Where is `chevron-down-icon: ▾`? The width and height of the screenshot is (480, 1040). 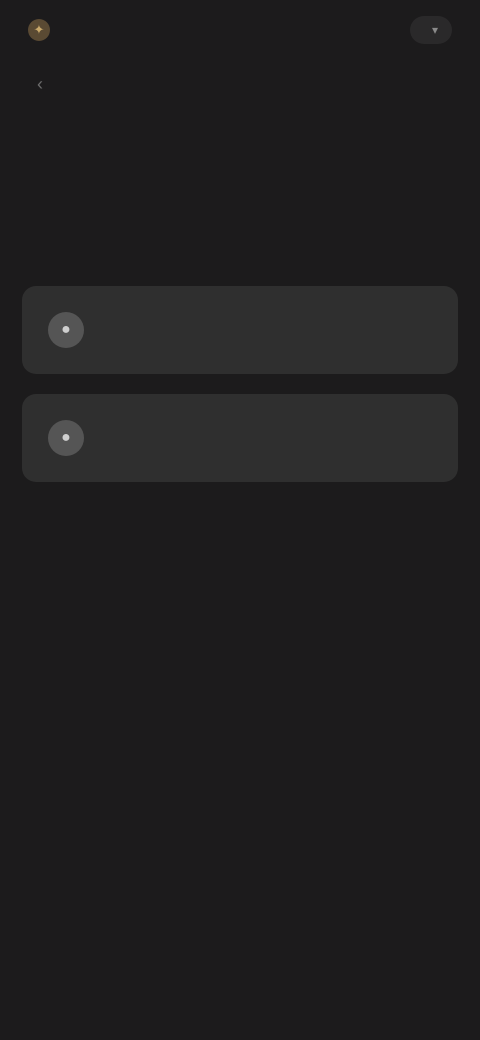
chevron-down-icon: ▾ is located at coordinates (434, 30).